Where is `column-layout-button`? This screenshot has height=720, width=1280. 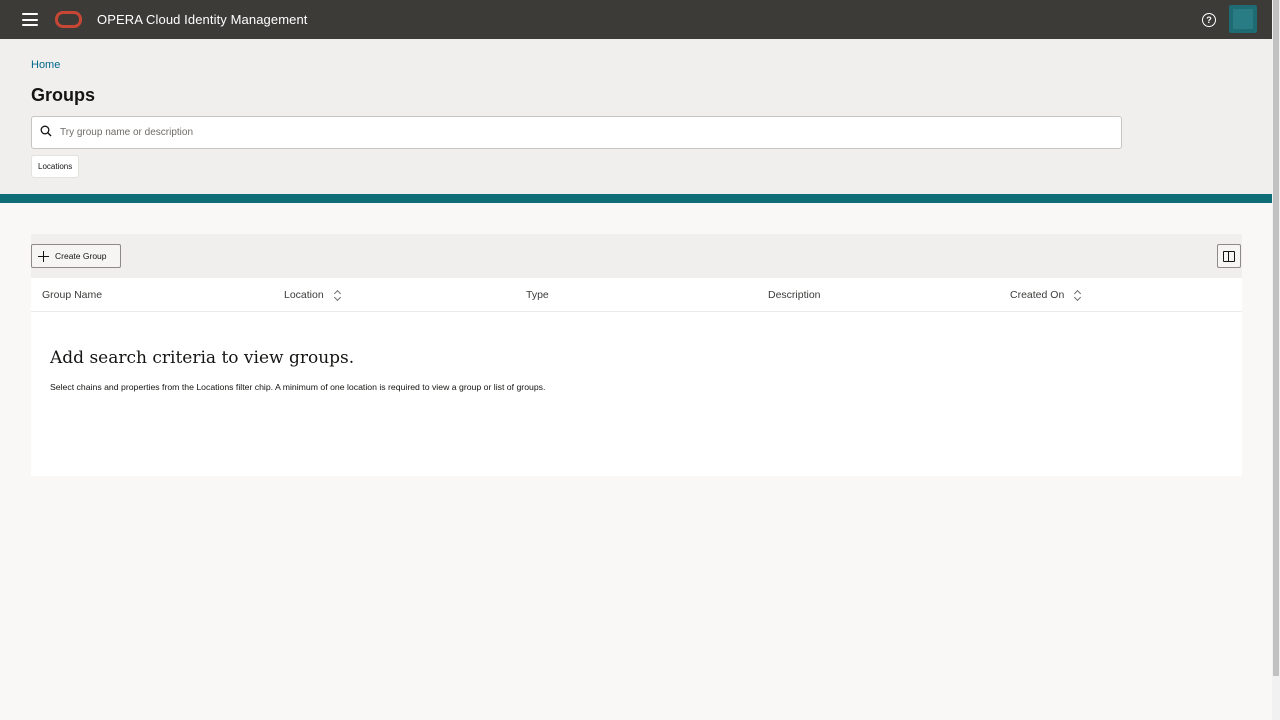 column-layout-button is located at coordinates (1229, 256).